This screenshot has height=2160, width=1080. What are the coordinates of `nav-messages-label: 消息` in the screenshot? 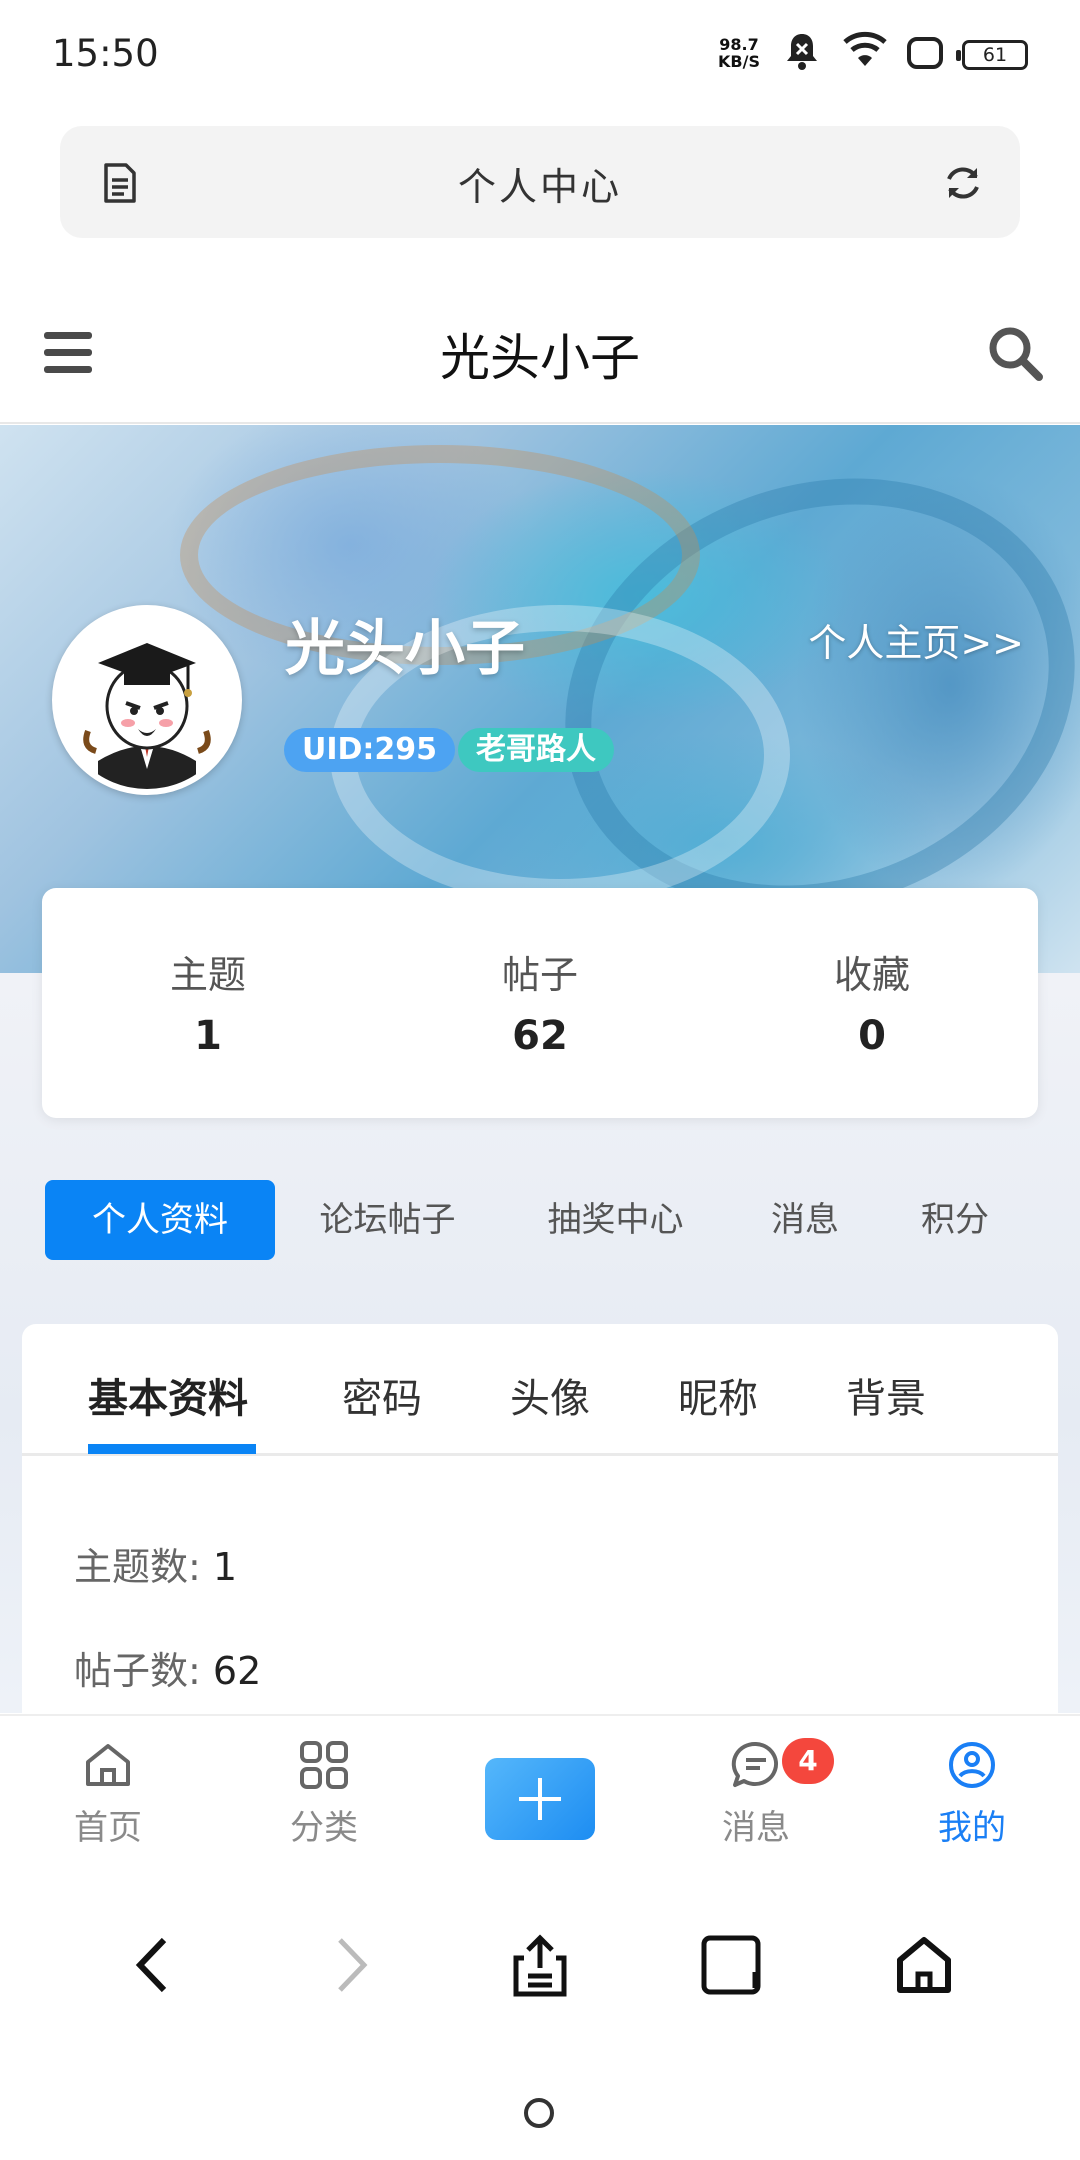 It's located at (756, 1828).